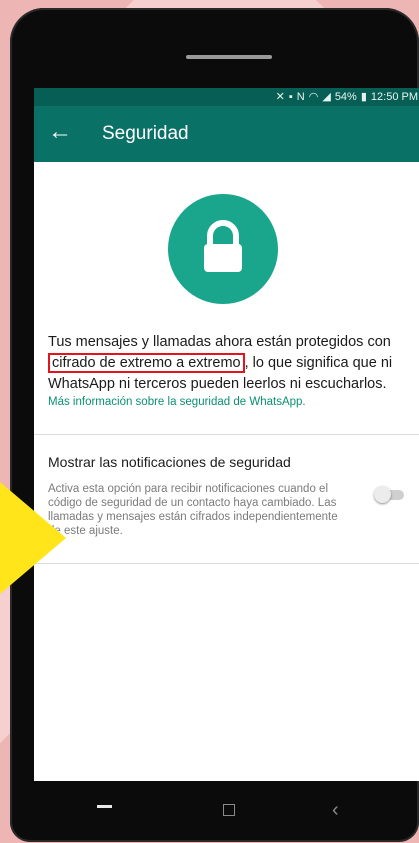 The image size is (419, 843). I want to click on clock: 12:50 PM, so click(394, 96).